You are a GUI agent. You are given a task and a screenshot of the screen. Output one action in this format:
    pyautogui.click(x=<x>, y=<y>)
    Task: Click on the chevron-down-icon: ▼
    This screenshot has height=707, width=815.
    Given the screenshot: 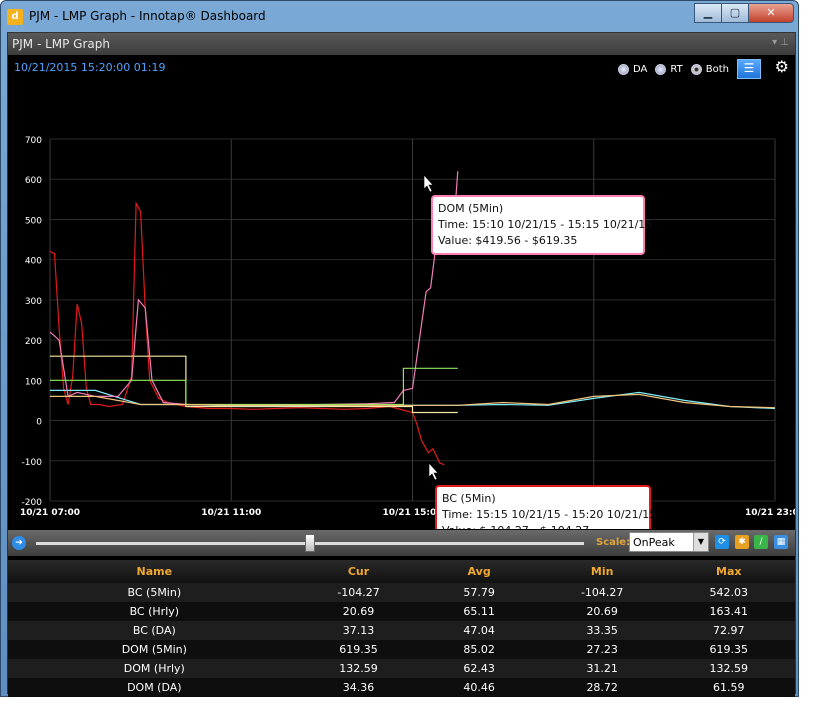 What is the action you would take?
    pyautogui.click(x=700, y=542)
    